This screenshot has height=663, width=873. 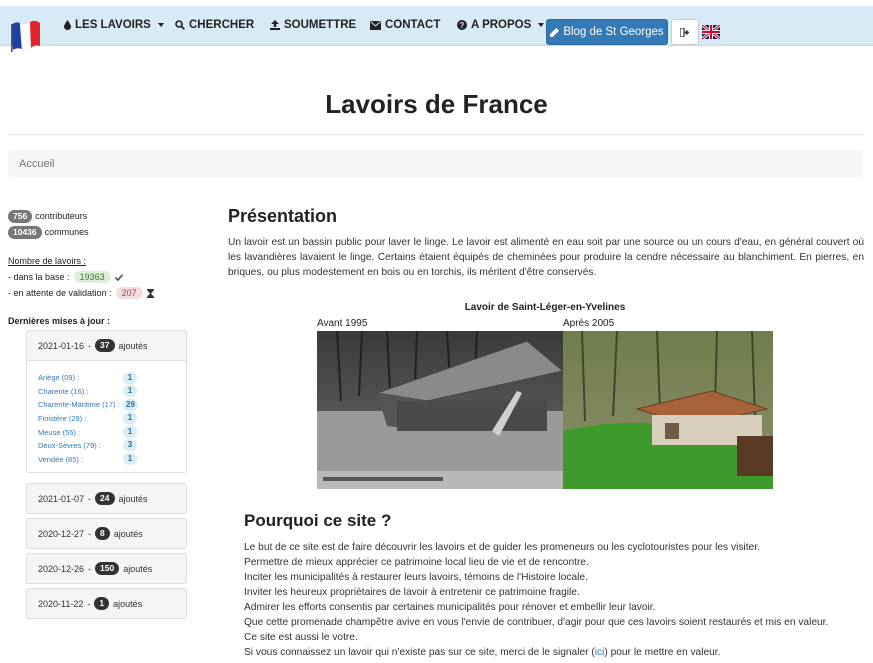 I want to click on update-panel-2021-01-07: 2021-01-07 - 24 ajoutés, so click(x=106, y=498).